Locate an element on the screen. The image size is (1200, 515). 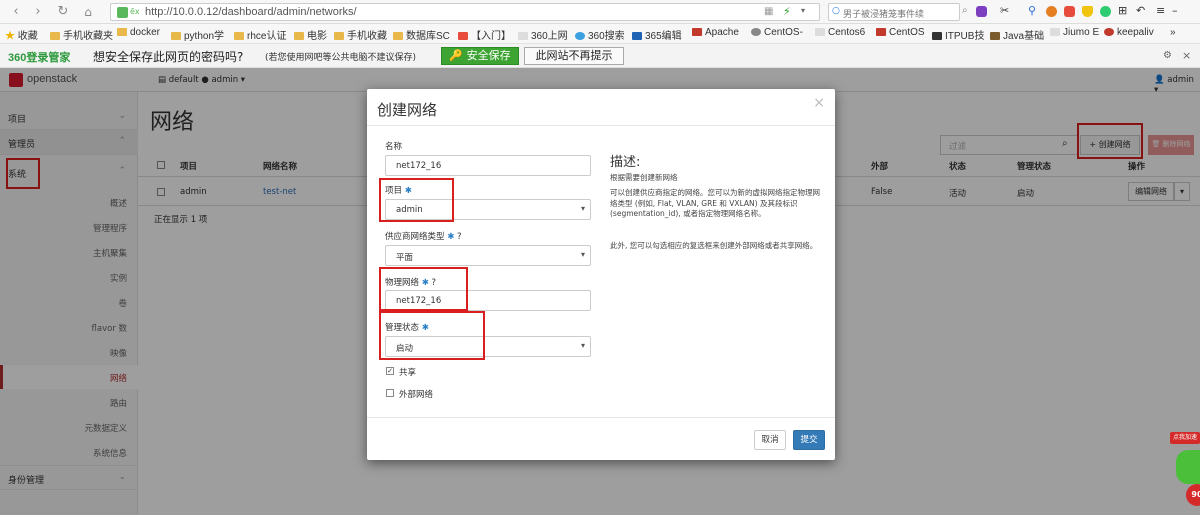
scissors-icon: ✂ is located at coordinates (1004, 10).